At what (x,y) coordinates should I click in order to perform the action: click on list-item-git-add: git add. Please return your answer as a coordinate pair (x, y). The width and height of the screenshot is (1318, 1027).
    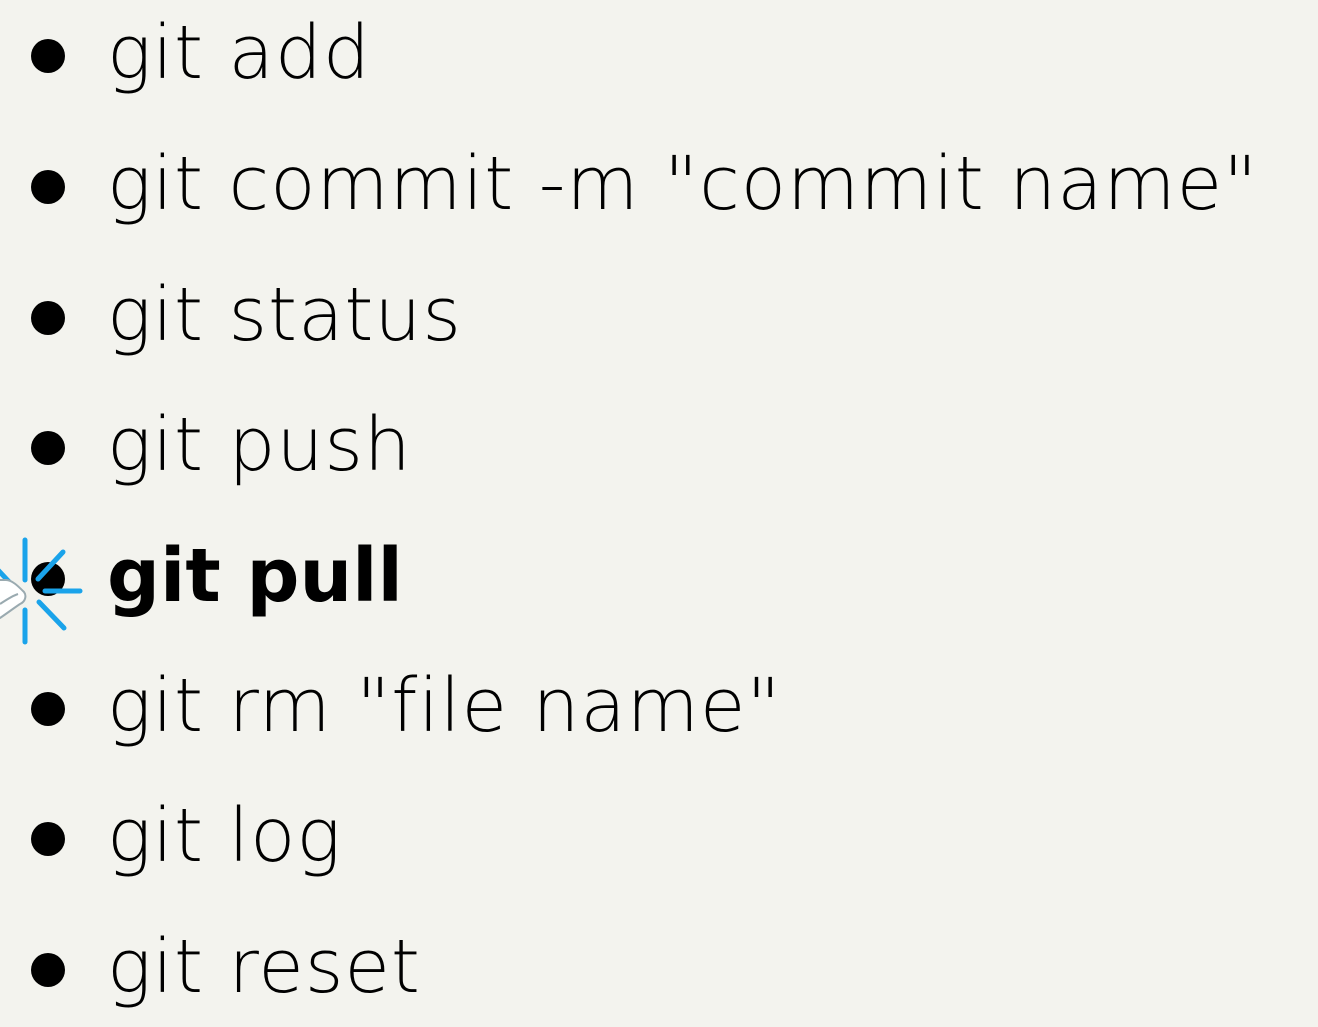
    Looking at the image, I should click on (659, 56).